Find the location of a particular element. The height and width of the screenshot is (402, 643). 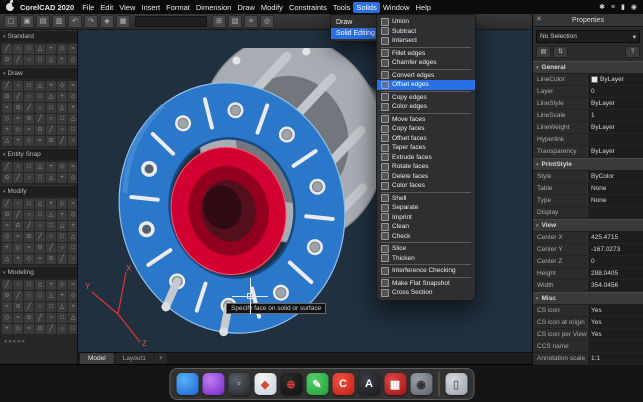

properties-header: ✕ Properties is located at coordinates (588, 20).